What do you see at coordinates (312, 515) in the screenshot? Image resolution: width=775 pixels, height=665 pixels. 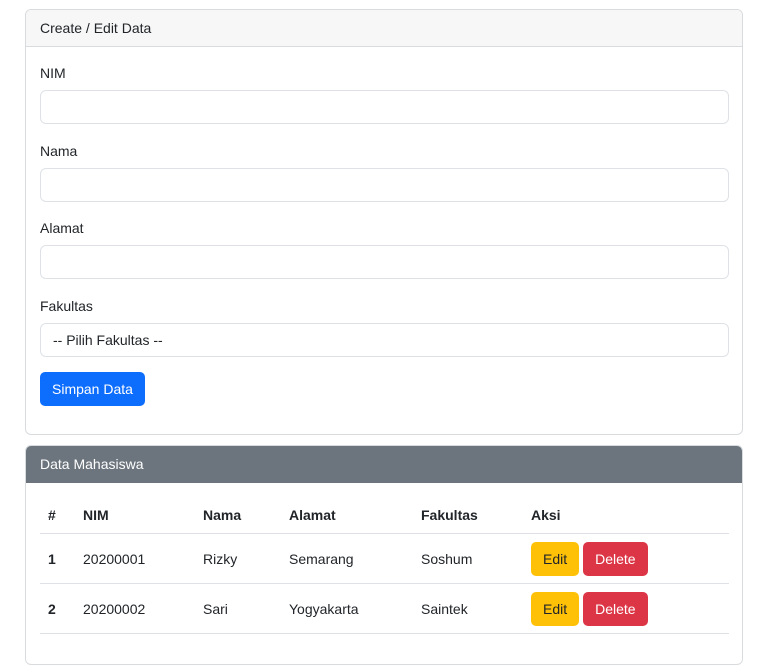 I see `column-header-alamat: Alamat` at bounding box center [312, 515].